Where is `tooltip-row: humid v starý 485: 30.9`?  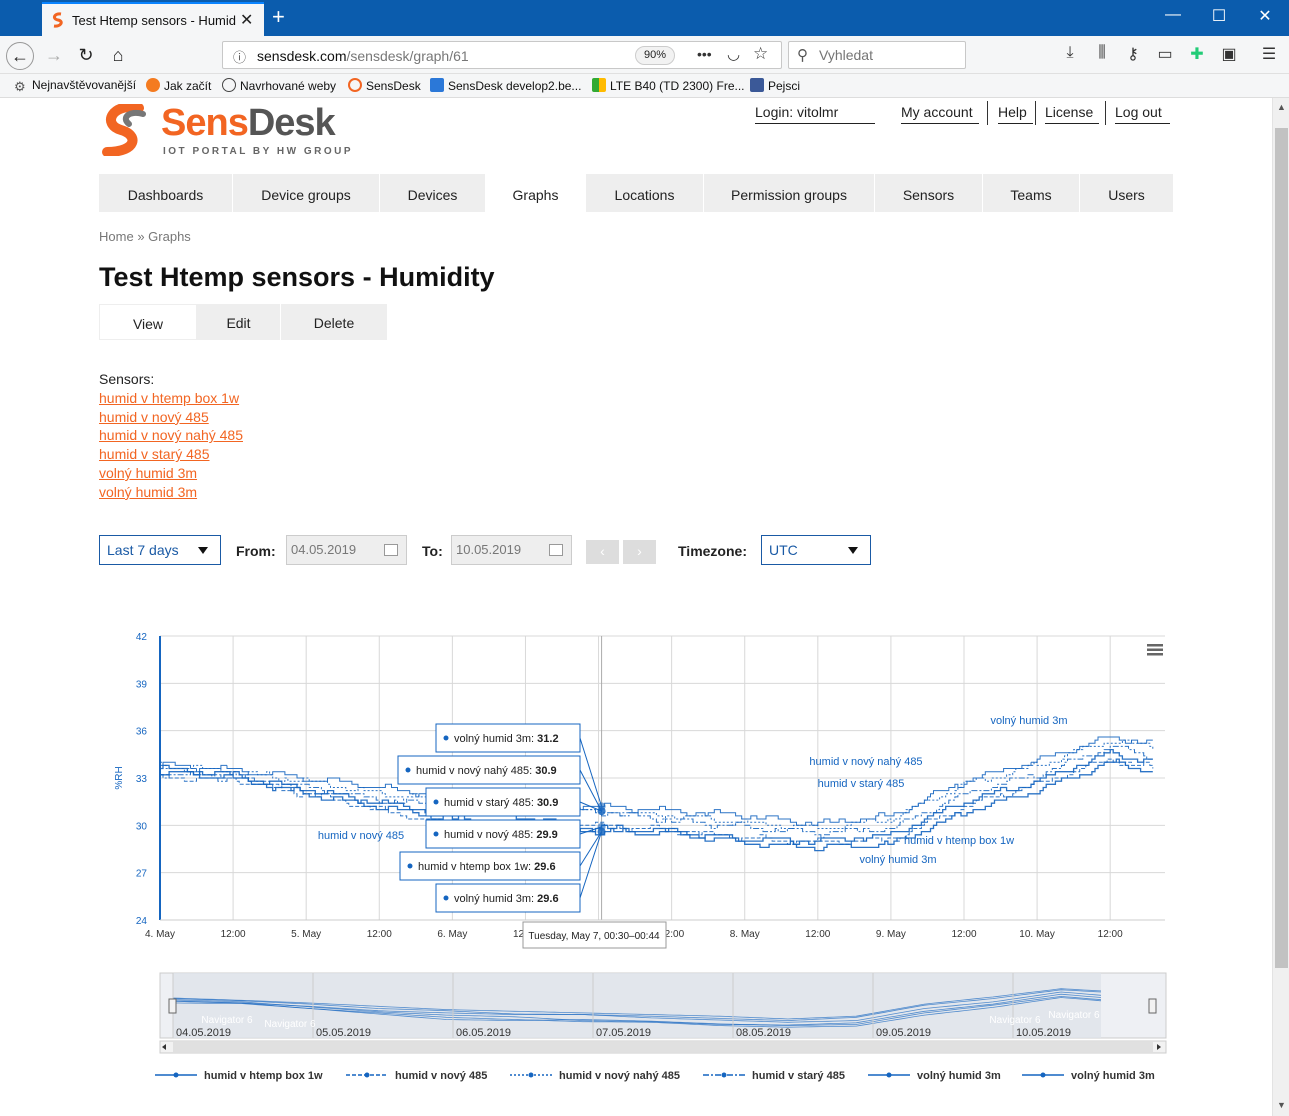 tooltip-row: humid v starý 485: 30.9 is located at coordinates (501, 803).